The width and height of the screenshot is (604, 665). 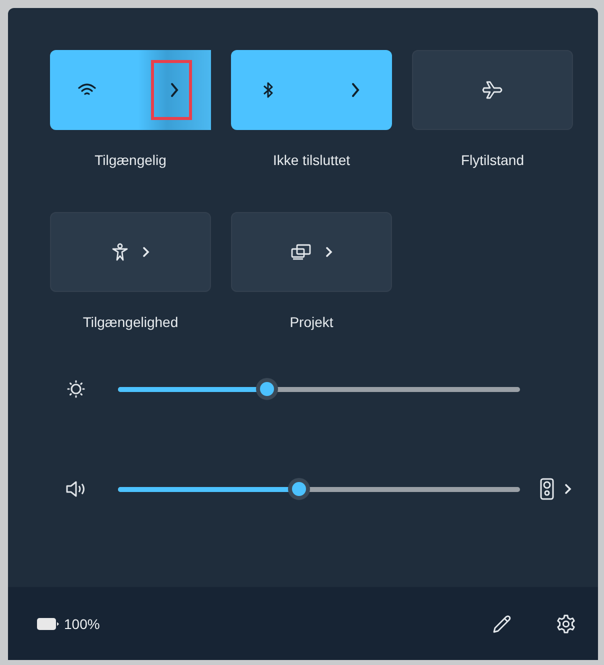 I want to click on tile-label: Flytilstand, so click(x=492, y=160).